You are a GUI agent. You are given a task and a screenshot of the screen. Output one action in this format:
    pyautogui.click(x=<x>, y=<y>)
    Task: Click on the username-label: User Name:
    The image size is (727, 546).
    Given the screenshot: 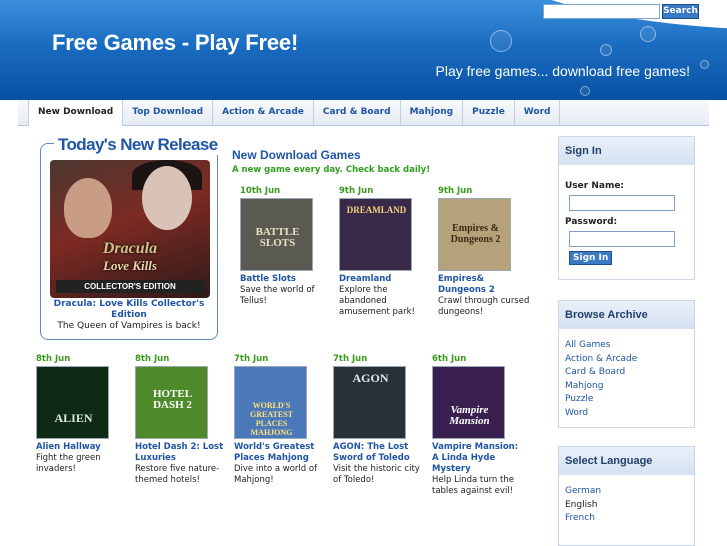 What is the action you would take?
    pyautogui.click(x=595, y=186)
    